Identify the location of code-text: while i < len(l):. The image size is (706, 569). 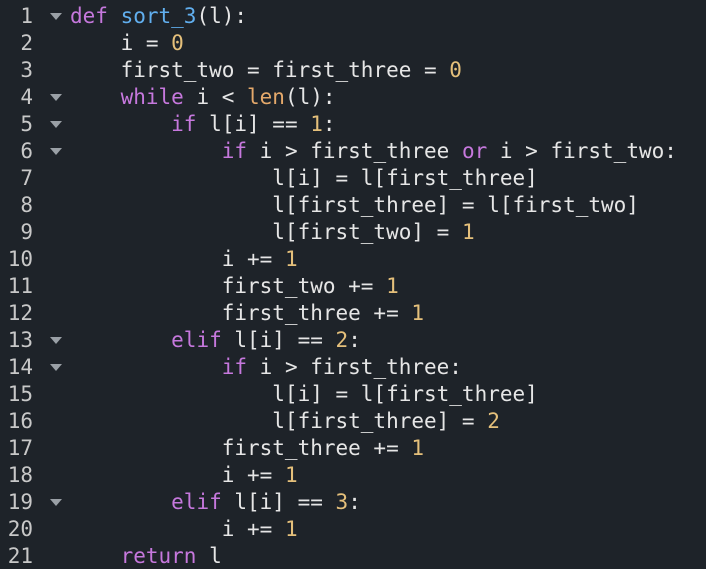
(203, 97).